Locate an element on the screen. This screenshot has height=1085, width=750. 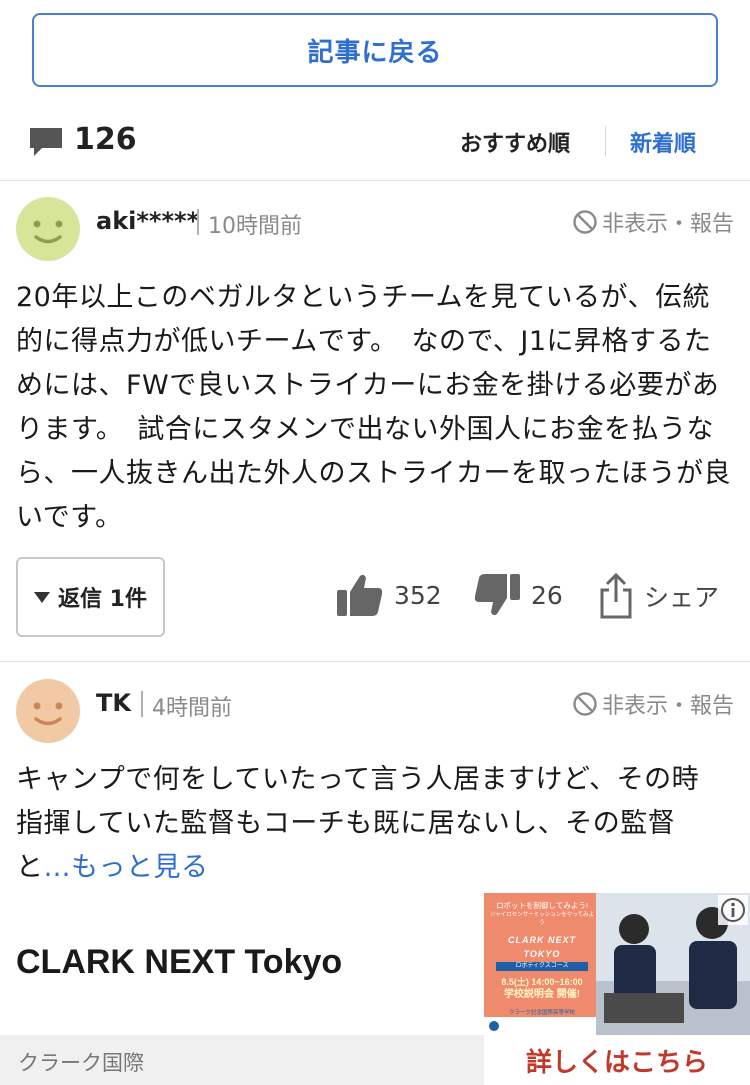
thumbs-up-icon is located at coordinates (360, 595).